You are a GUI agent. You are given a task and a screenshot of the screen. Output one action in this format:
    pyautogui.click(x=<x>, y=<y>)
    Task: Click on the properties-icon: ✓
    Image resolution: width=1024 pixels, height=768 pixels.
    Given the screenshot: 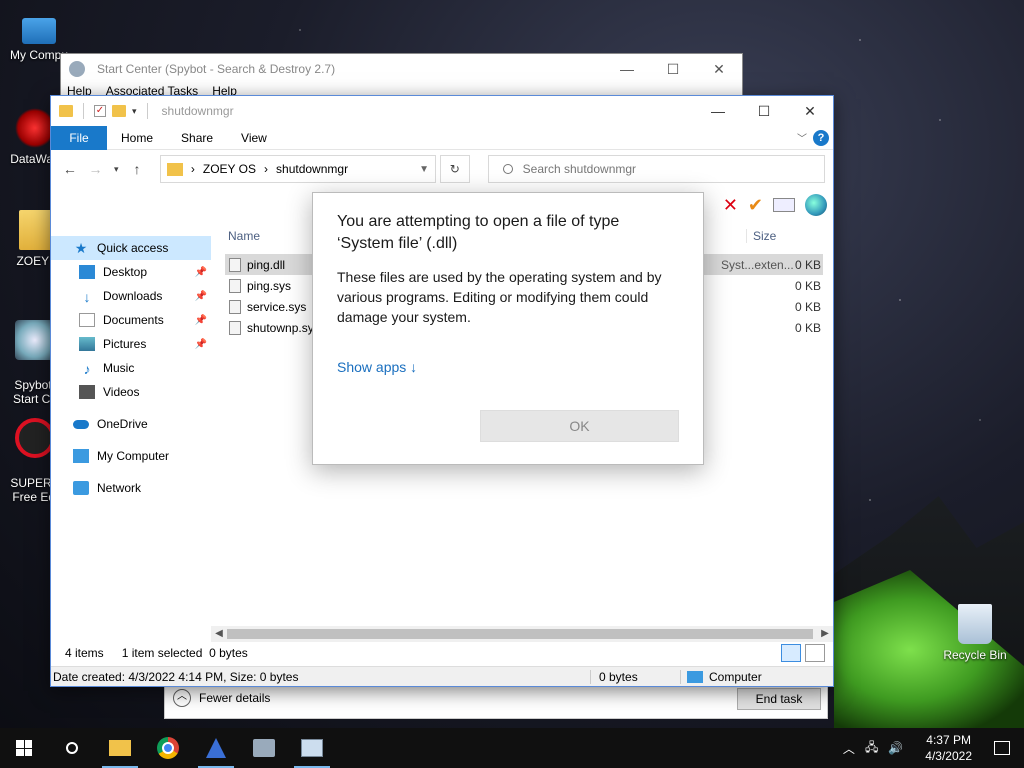 What is the action you would take?
    pyautogui.click(x=100, y=111)
    